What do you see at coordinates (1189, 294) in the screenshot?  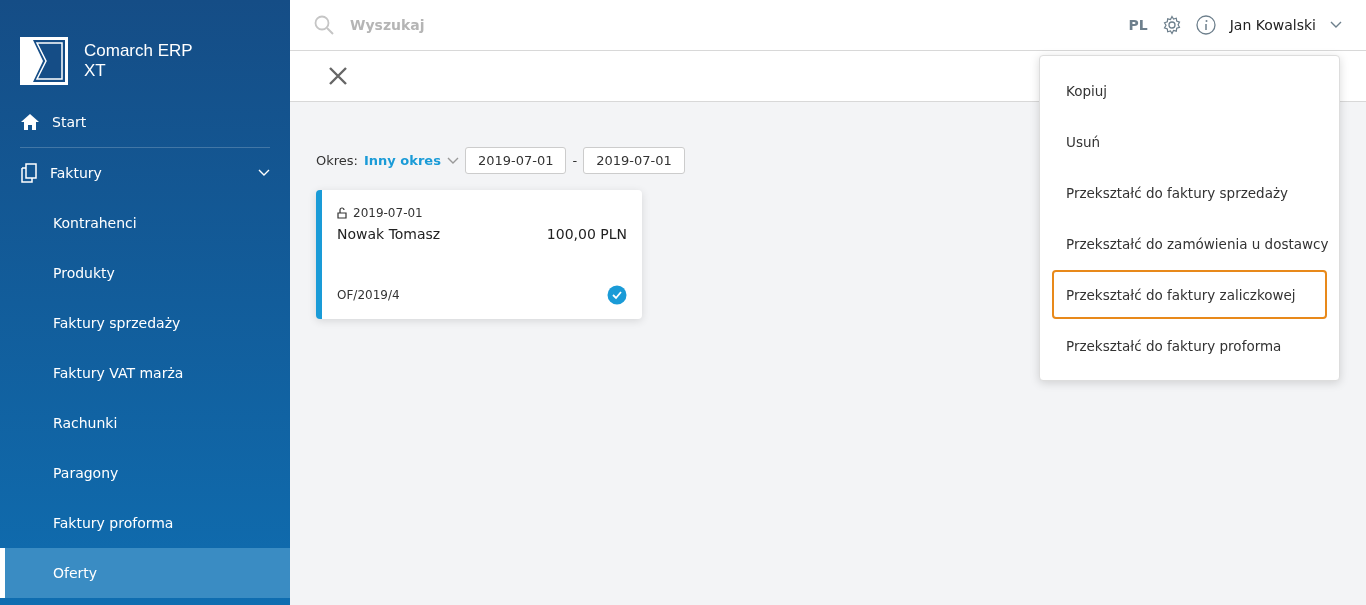 I see `menu-item: Przekształć do faktury zaliczkowej` at bounding box center [1189, 294].